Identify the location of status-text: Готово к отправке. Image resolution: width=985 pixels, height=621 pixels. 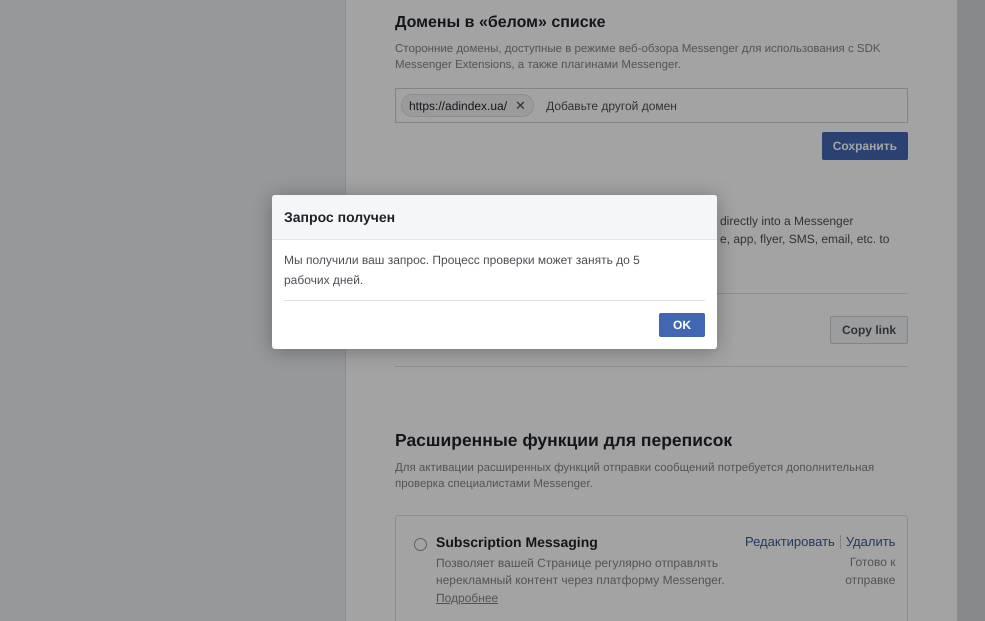
(870, 571).